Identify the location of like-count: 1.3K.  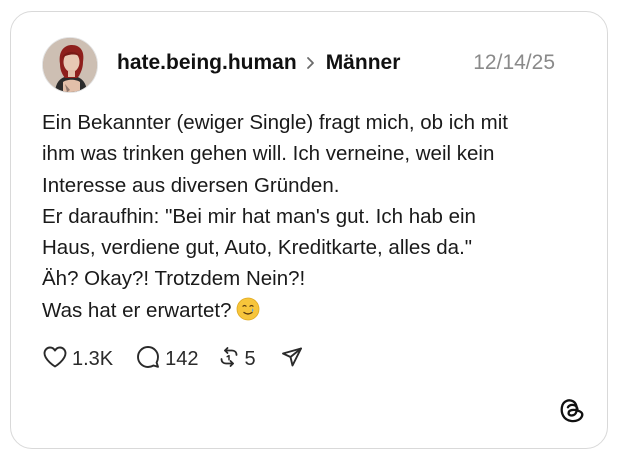
(93, 358).